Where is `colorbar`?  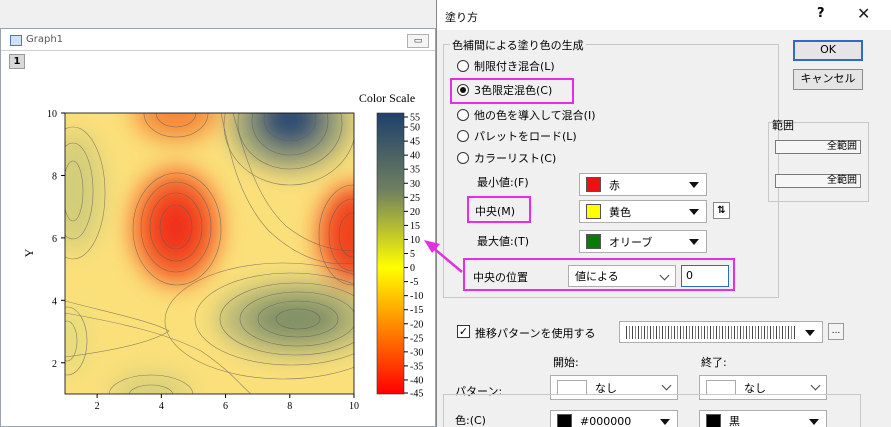 colorbar is located at coordinates (390, 253).